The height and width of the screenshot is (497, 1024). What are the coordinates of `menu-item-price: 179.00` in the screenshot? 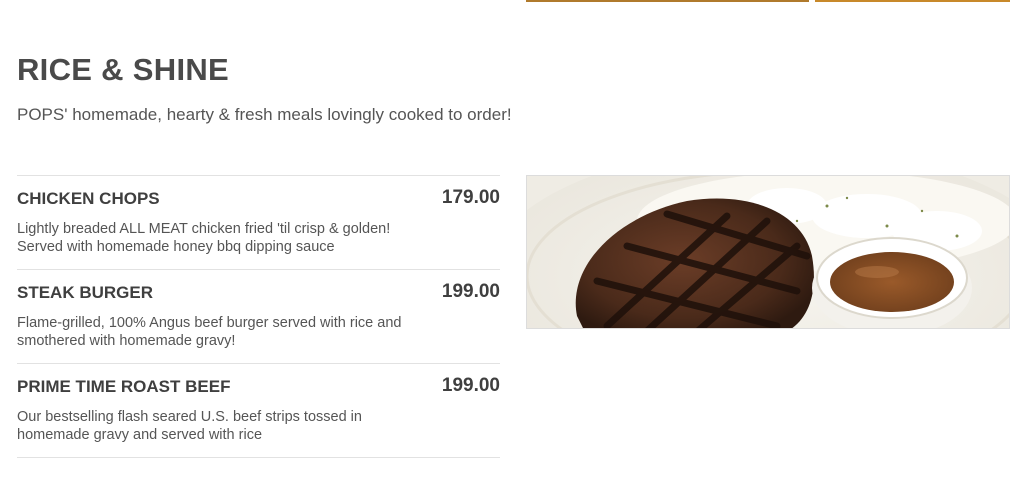 It's located at (470, 197).